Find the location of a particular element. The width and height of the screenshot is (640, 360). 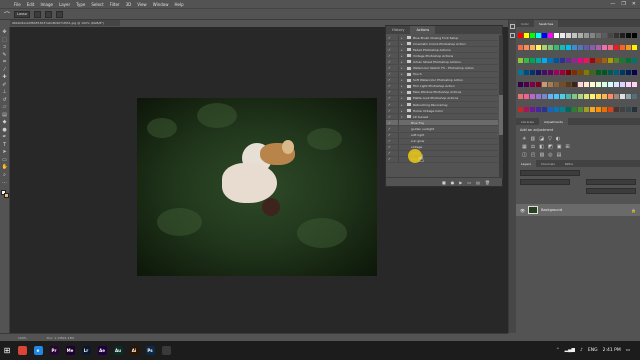

taskbar-chrome-icon is located at coordinates (22, 350).